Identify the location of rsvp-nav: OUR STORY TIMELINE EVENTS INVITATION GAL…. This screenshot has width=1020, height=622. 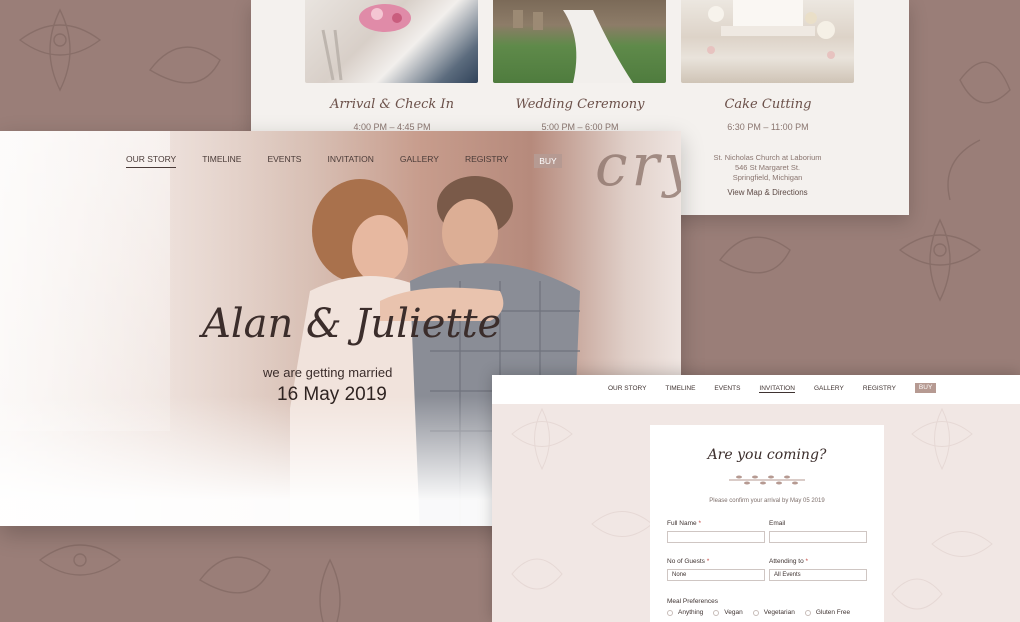
(772, 388).